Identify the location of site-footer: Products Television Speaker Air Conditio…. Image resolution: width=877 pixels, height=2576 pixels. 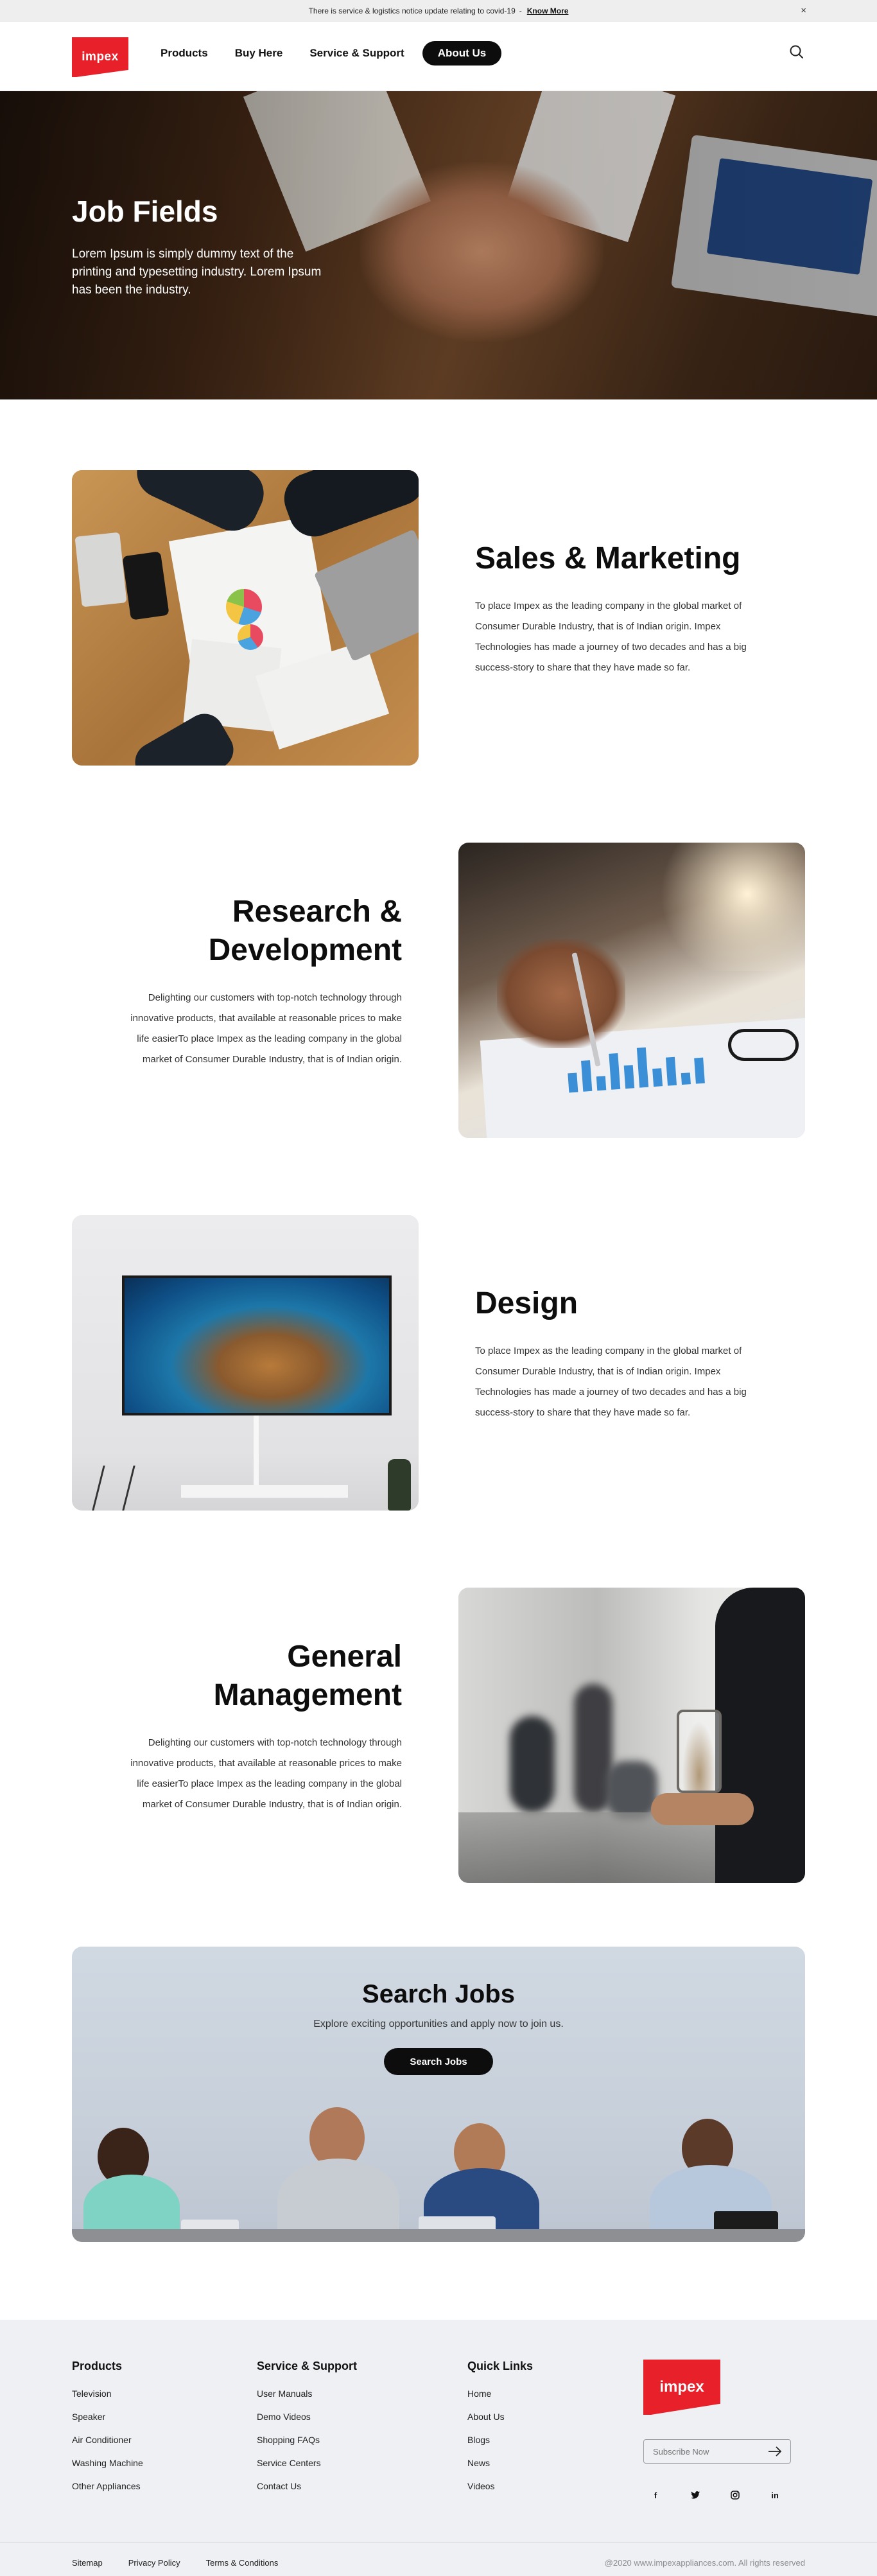
(438, 2448).